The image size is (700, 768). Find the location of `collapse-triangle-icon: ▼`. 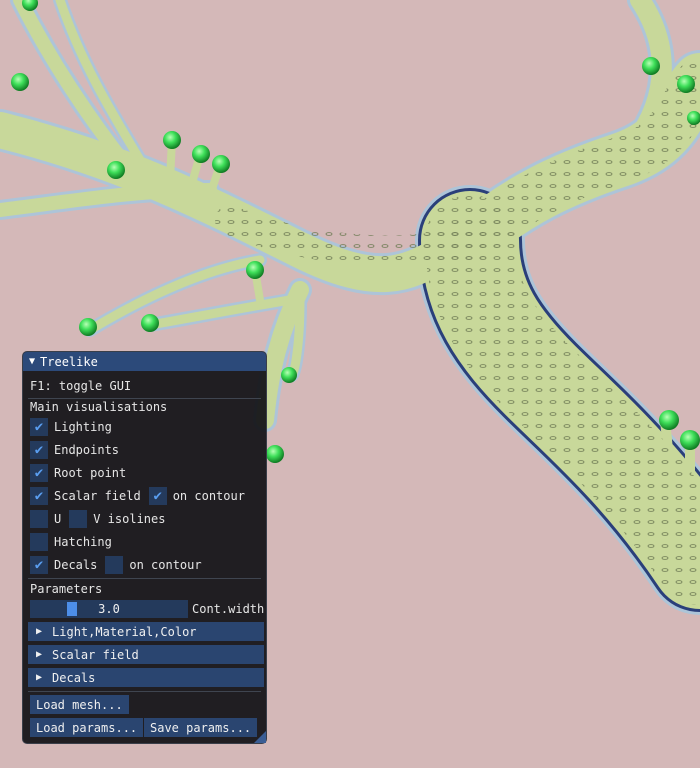

collapse-triangle-icon: ▼ is located at coordinates (32, 361).